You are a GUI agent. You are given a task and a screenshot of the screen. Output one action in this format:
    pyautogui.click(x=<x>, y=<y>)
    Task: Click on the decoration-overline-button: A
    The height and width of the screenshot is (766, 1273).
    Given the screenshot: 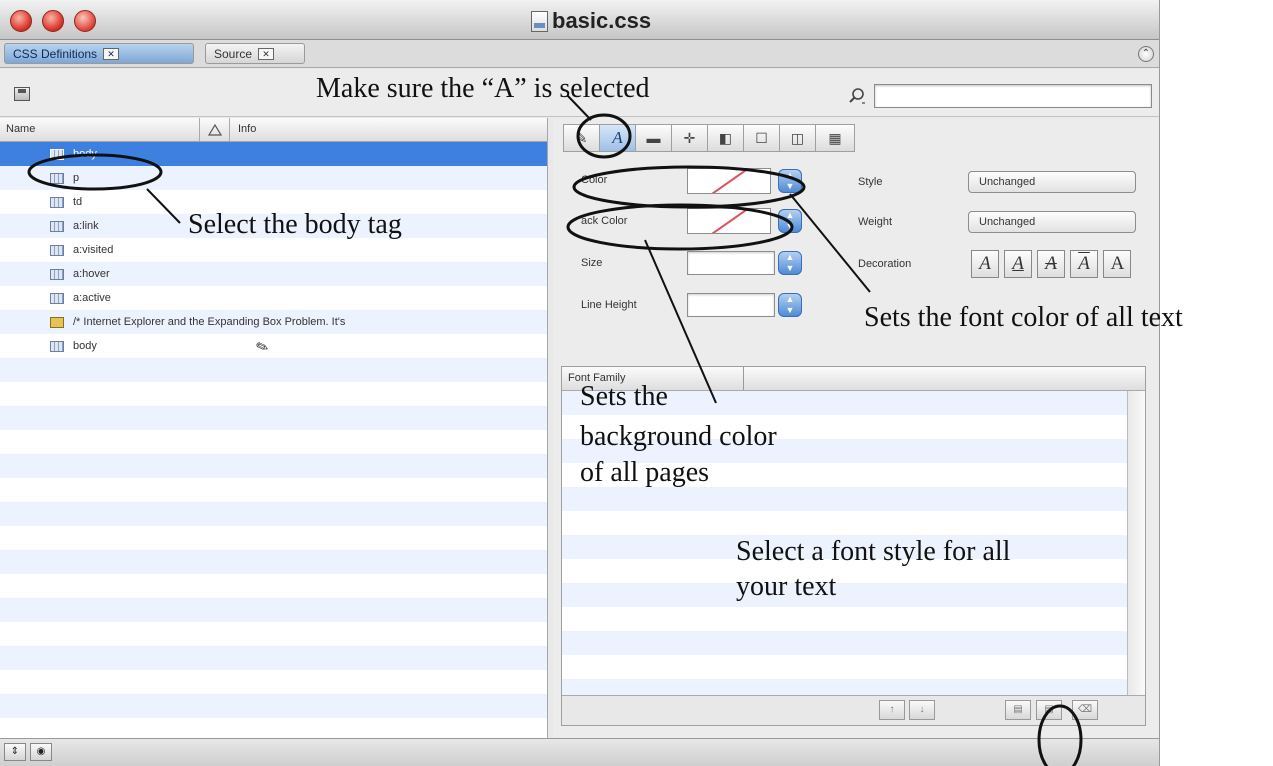 What is the action you would take?
    pyautogui.click(x=1084, y=264)
    